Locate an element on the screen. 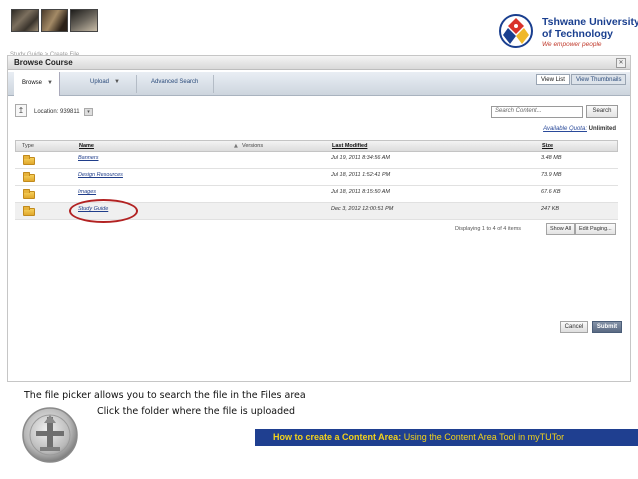 The image size is (638, 479). logo-name-line2: of Technology is located at coordinates (577, 34).